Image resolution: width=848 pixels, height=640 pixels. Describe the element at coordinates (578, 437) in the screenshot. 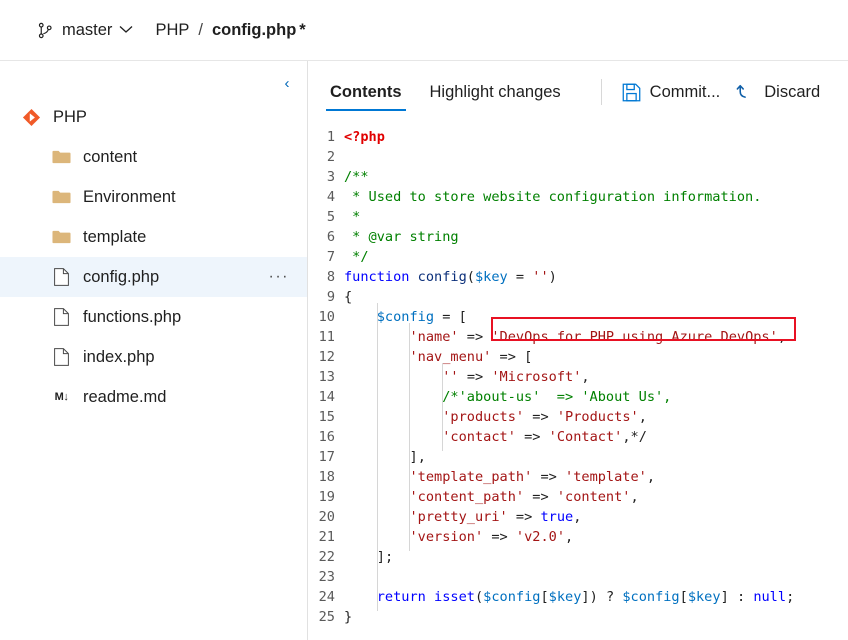

I see `code-line: 16 'contact' => 'Contact',*/` at that location.